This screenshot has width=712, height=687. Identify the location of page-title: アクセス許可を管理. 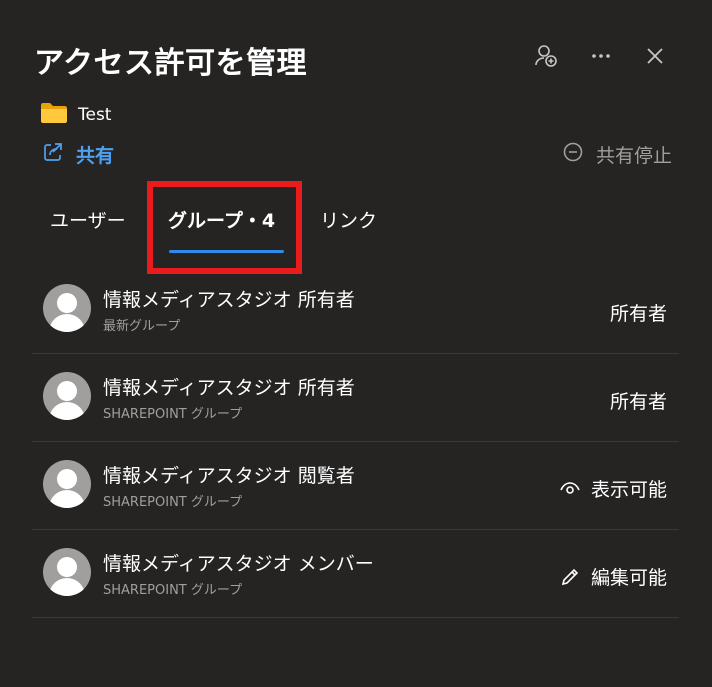
(170, 63).